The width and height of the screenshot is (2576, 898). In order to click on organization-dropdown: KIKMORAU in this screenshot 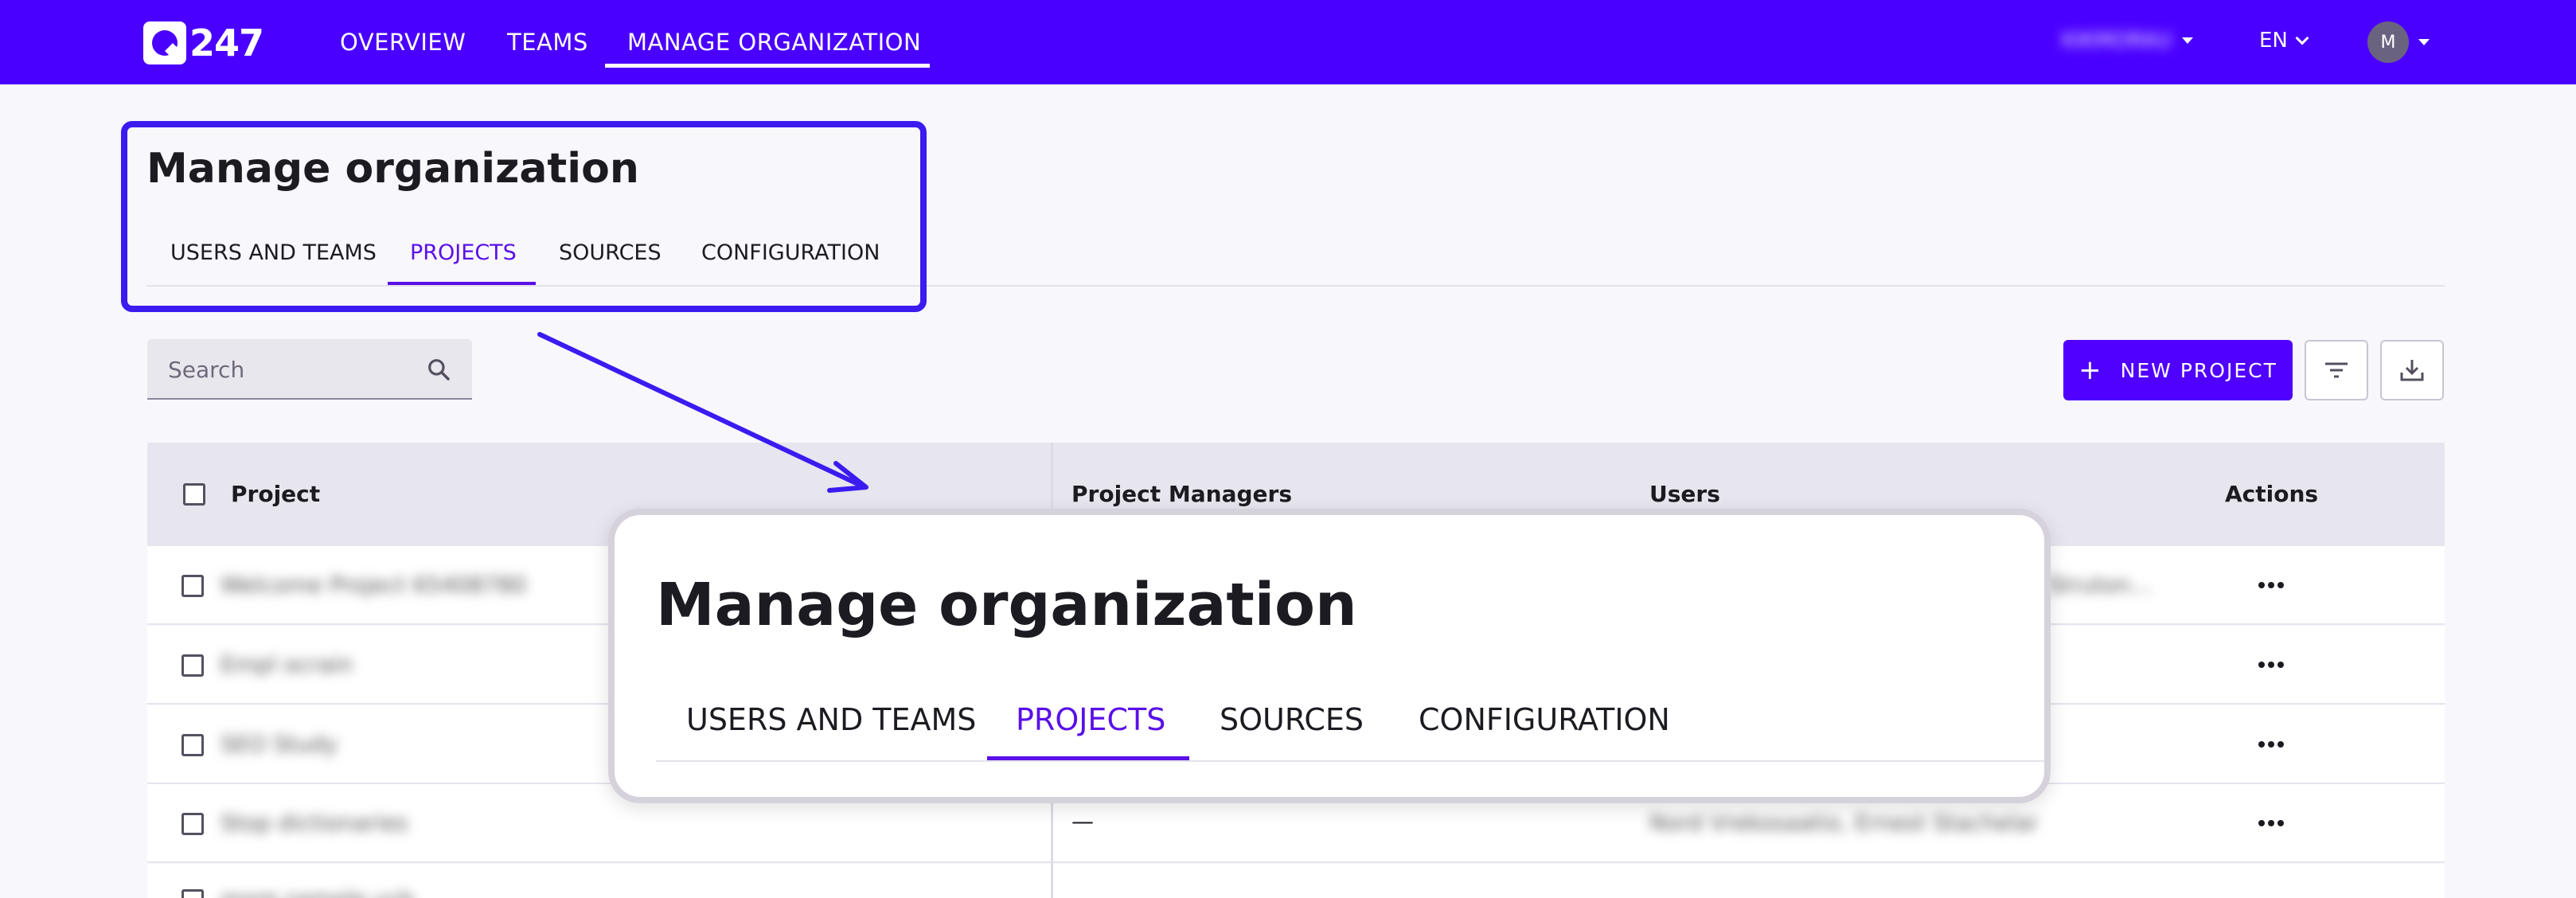, I will do `click(2127, 41)`.